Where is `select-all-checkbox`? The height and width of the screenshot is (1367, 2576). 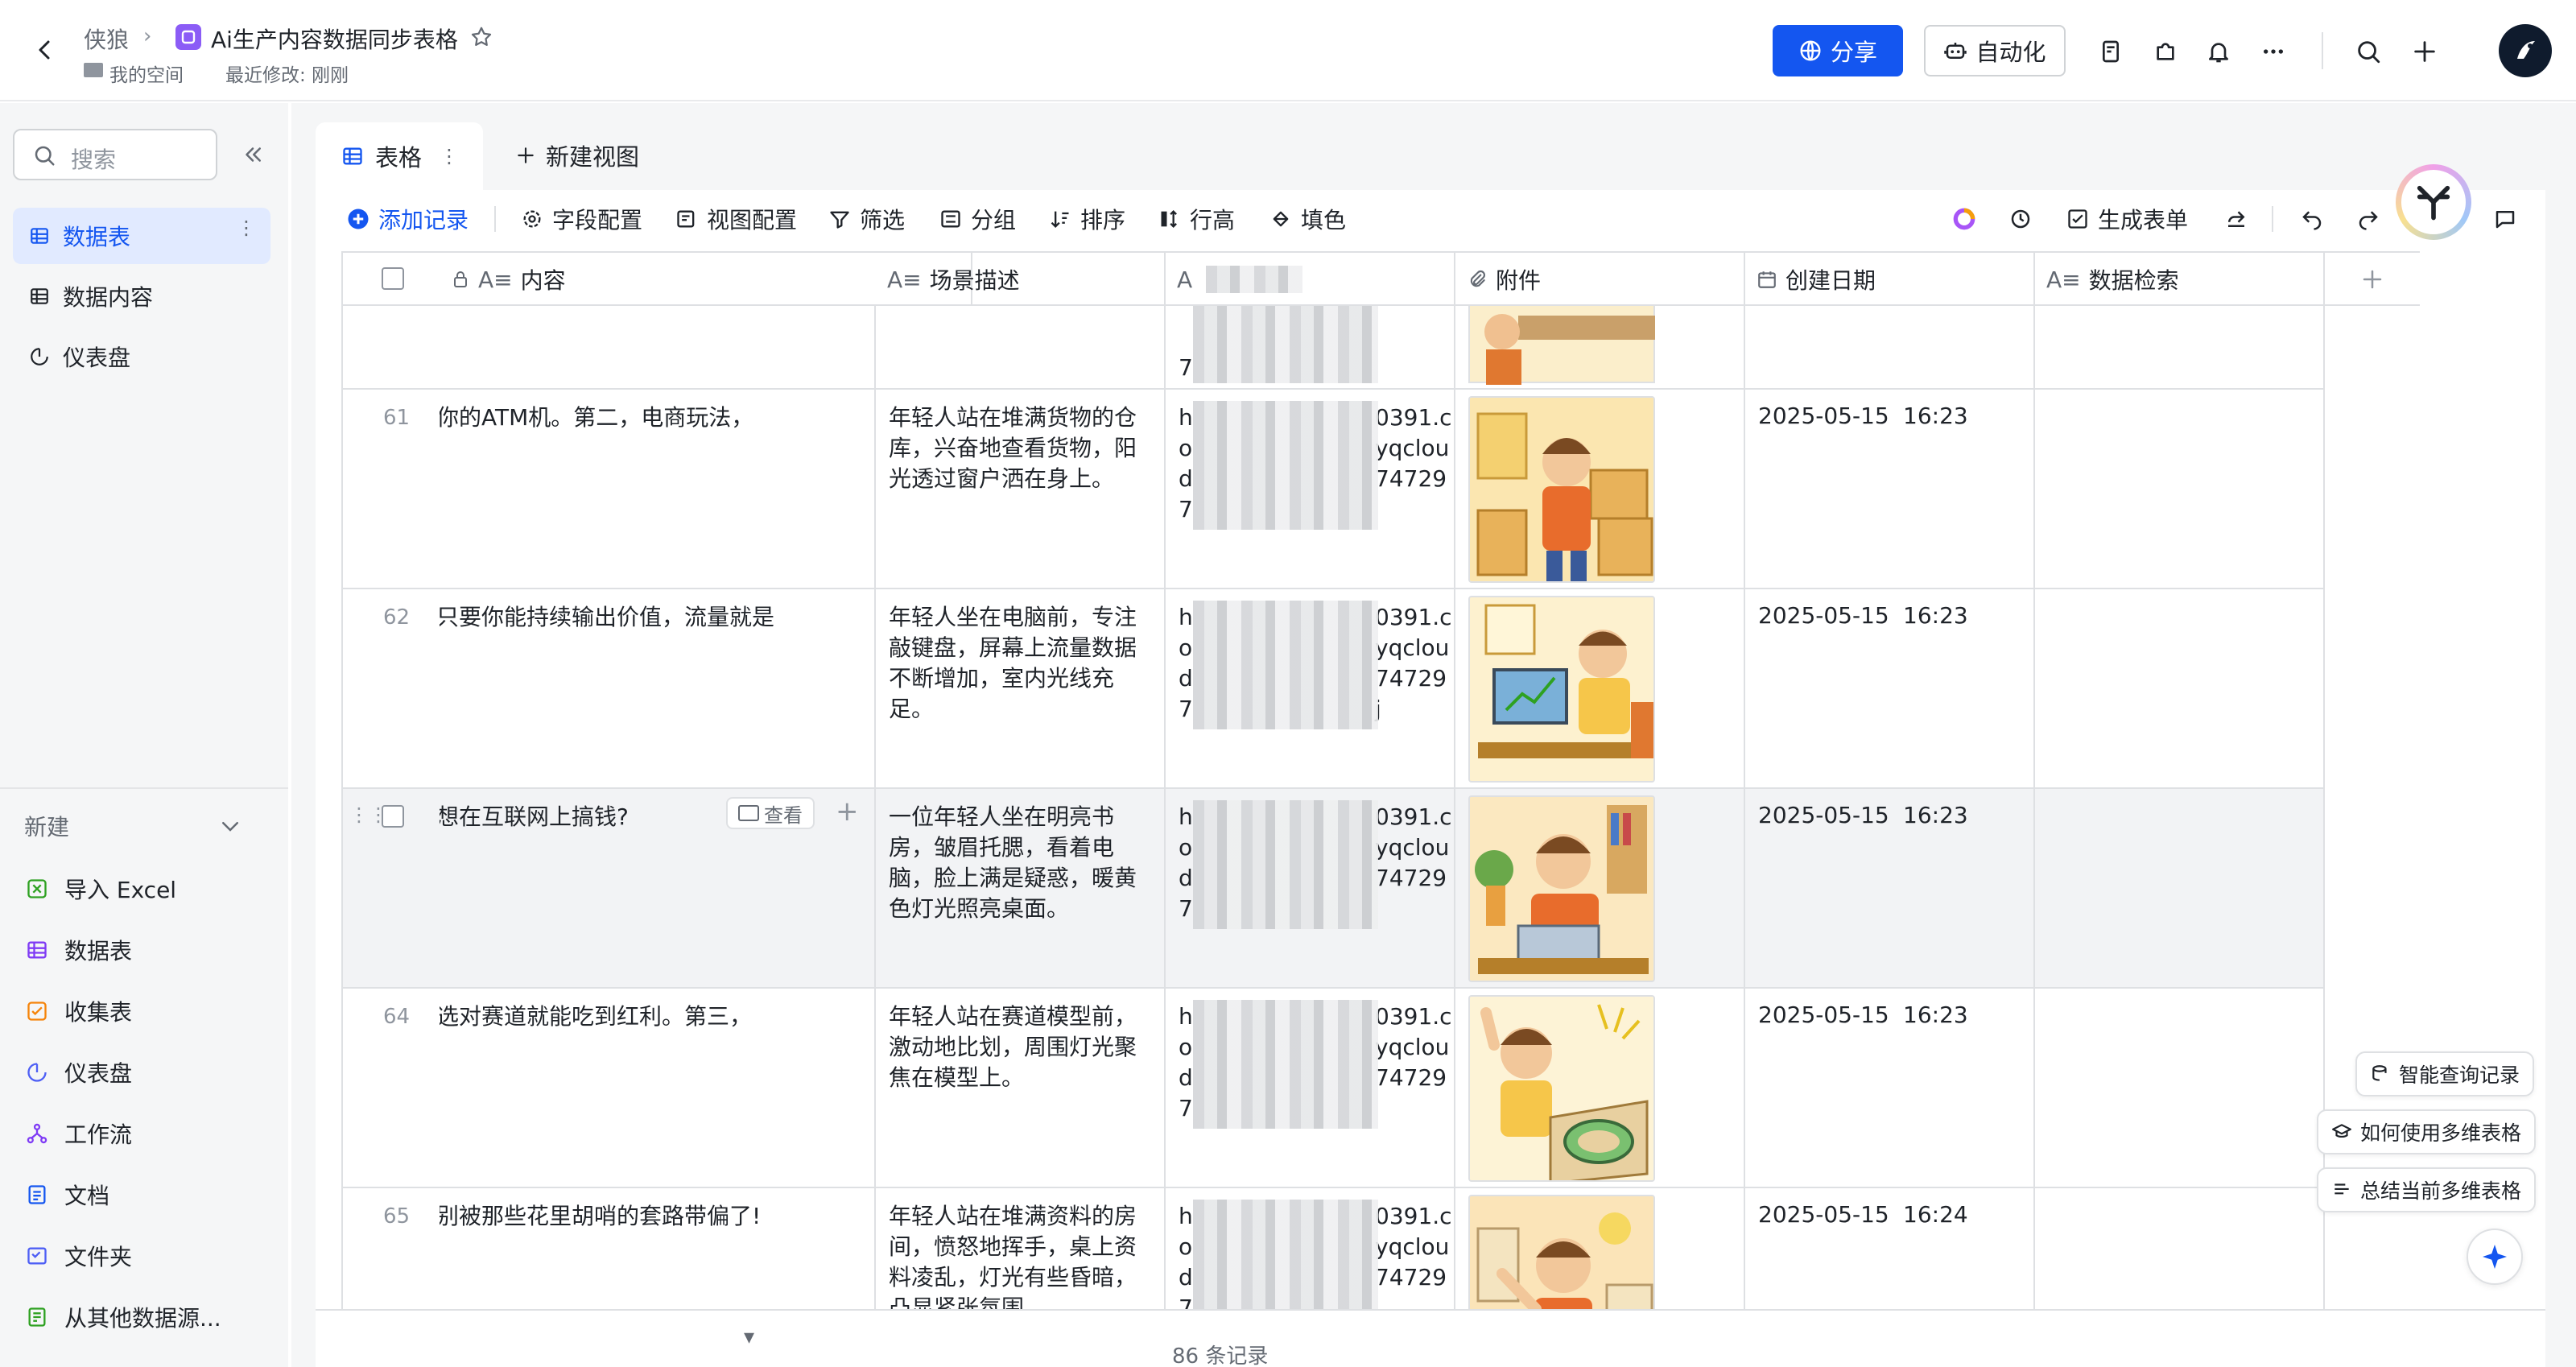
select-all-checkbox is located at coordinates (393, 278).